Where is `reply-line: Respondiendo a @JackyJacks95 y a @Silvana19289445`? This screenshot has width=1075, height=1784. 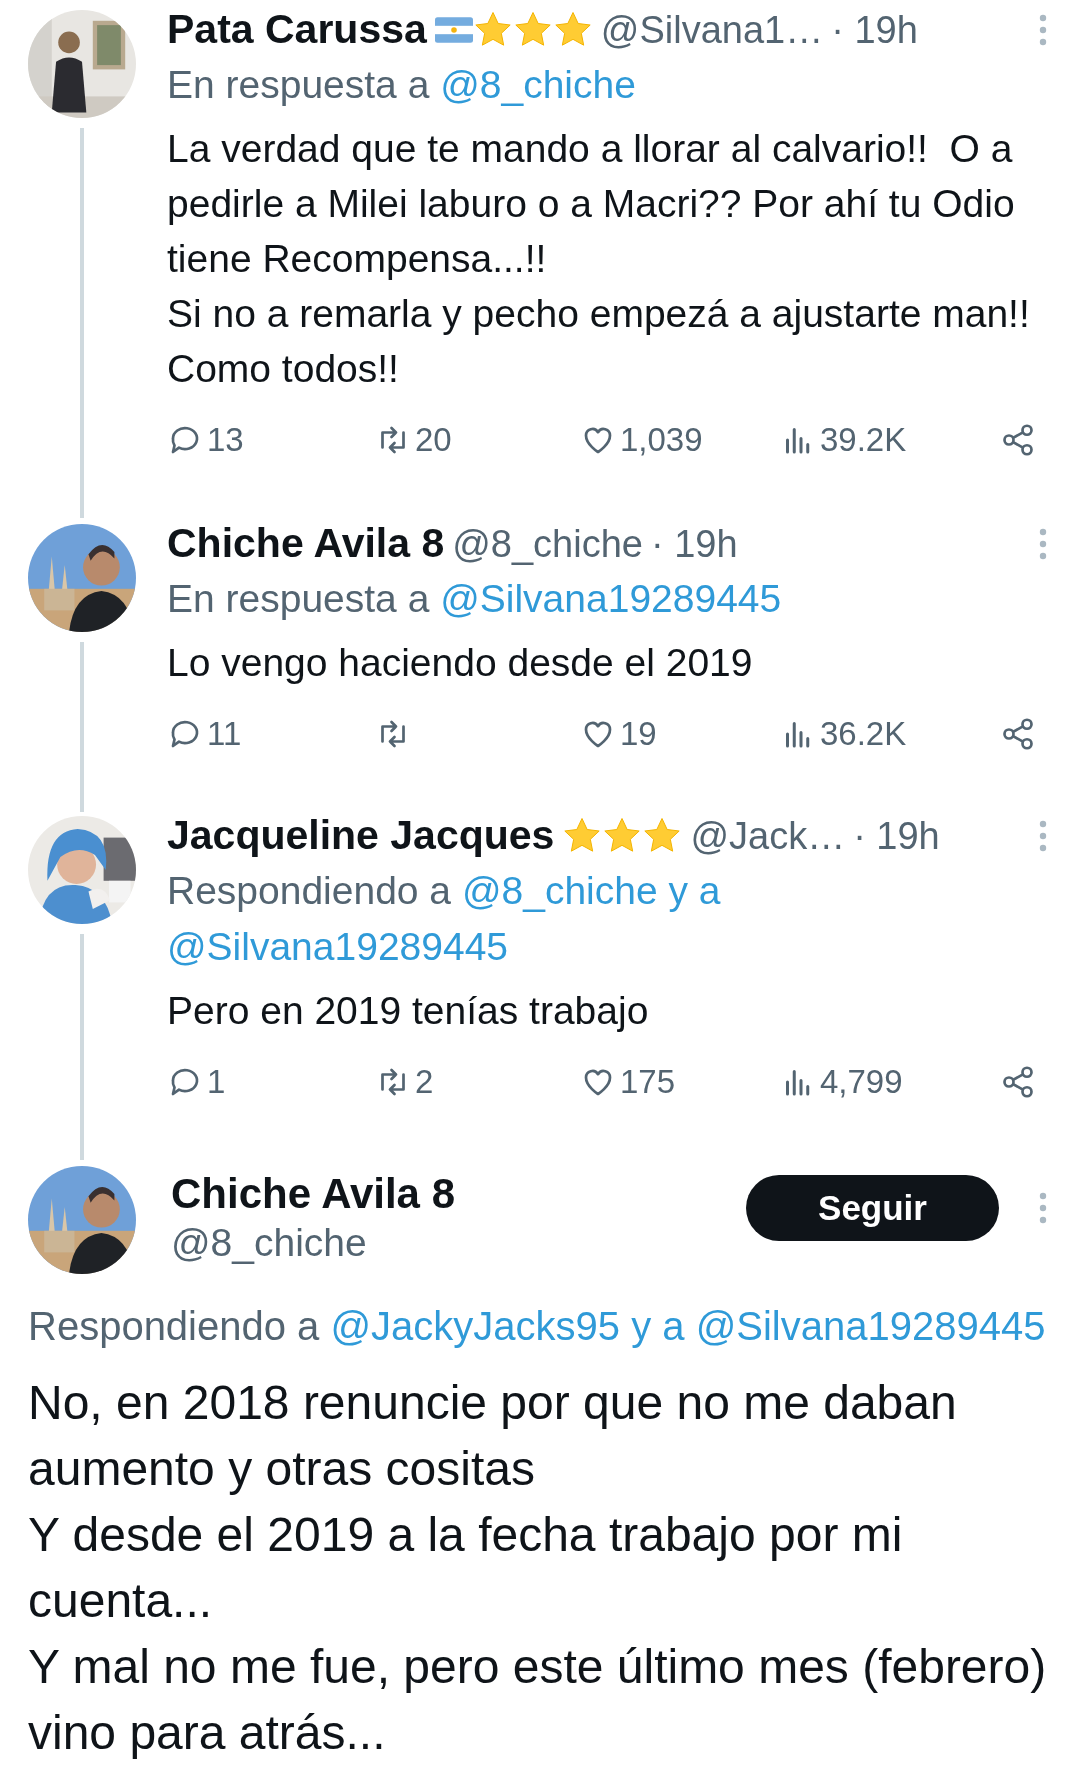 reply-line: Respondiendo a @JackyJacks95 y a @Silvana19289445 is located at coordinates (537, 1326).